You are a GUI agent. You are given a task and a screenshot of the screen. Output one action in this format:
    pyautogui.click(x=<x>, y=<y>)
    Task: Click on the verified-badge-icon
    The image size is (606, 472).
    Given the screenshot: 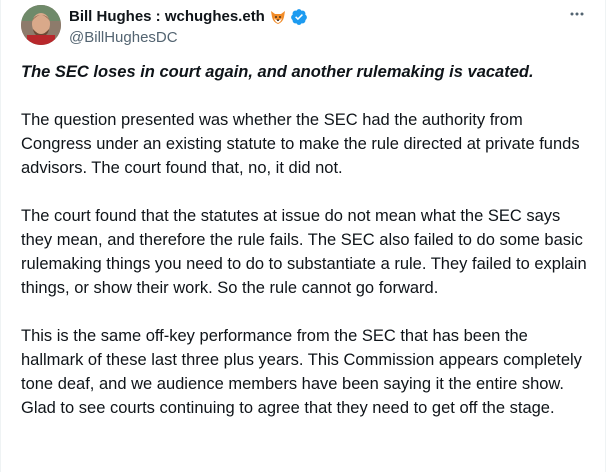 What is the action you would take?
    pyautogui.click(x=299, y=17)
    